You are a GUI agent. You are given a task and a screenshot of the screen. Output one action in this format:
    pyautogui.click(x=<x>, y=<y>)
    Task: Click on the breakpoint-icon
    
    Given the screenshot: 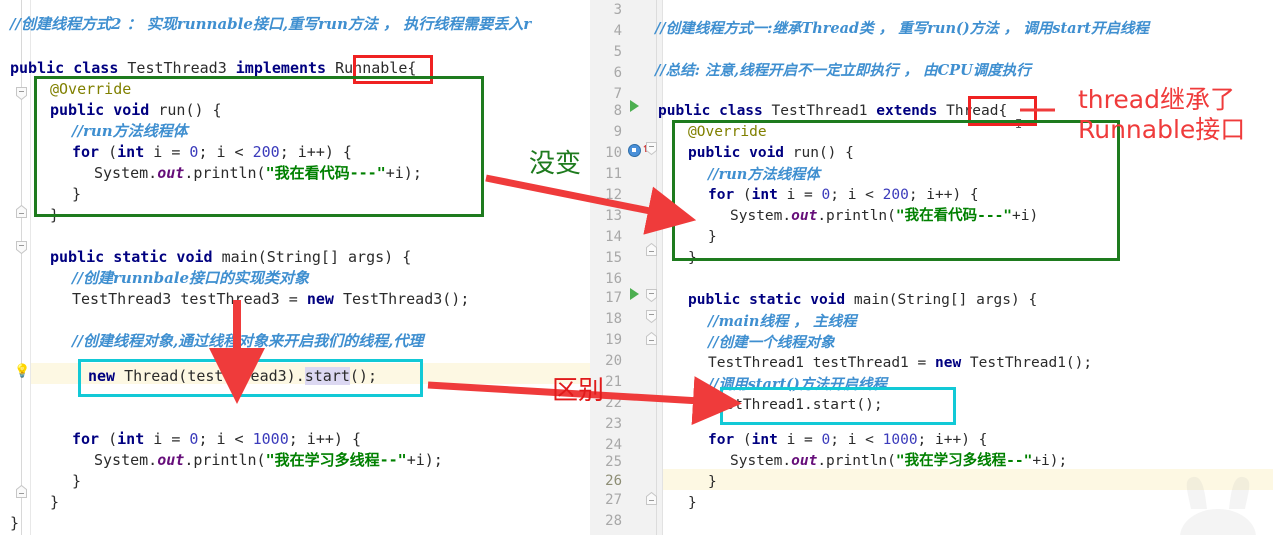 What is the action you would take?
    pyautogui.click(x=634, y=150)
    